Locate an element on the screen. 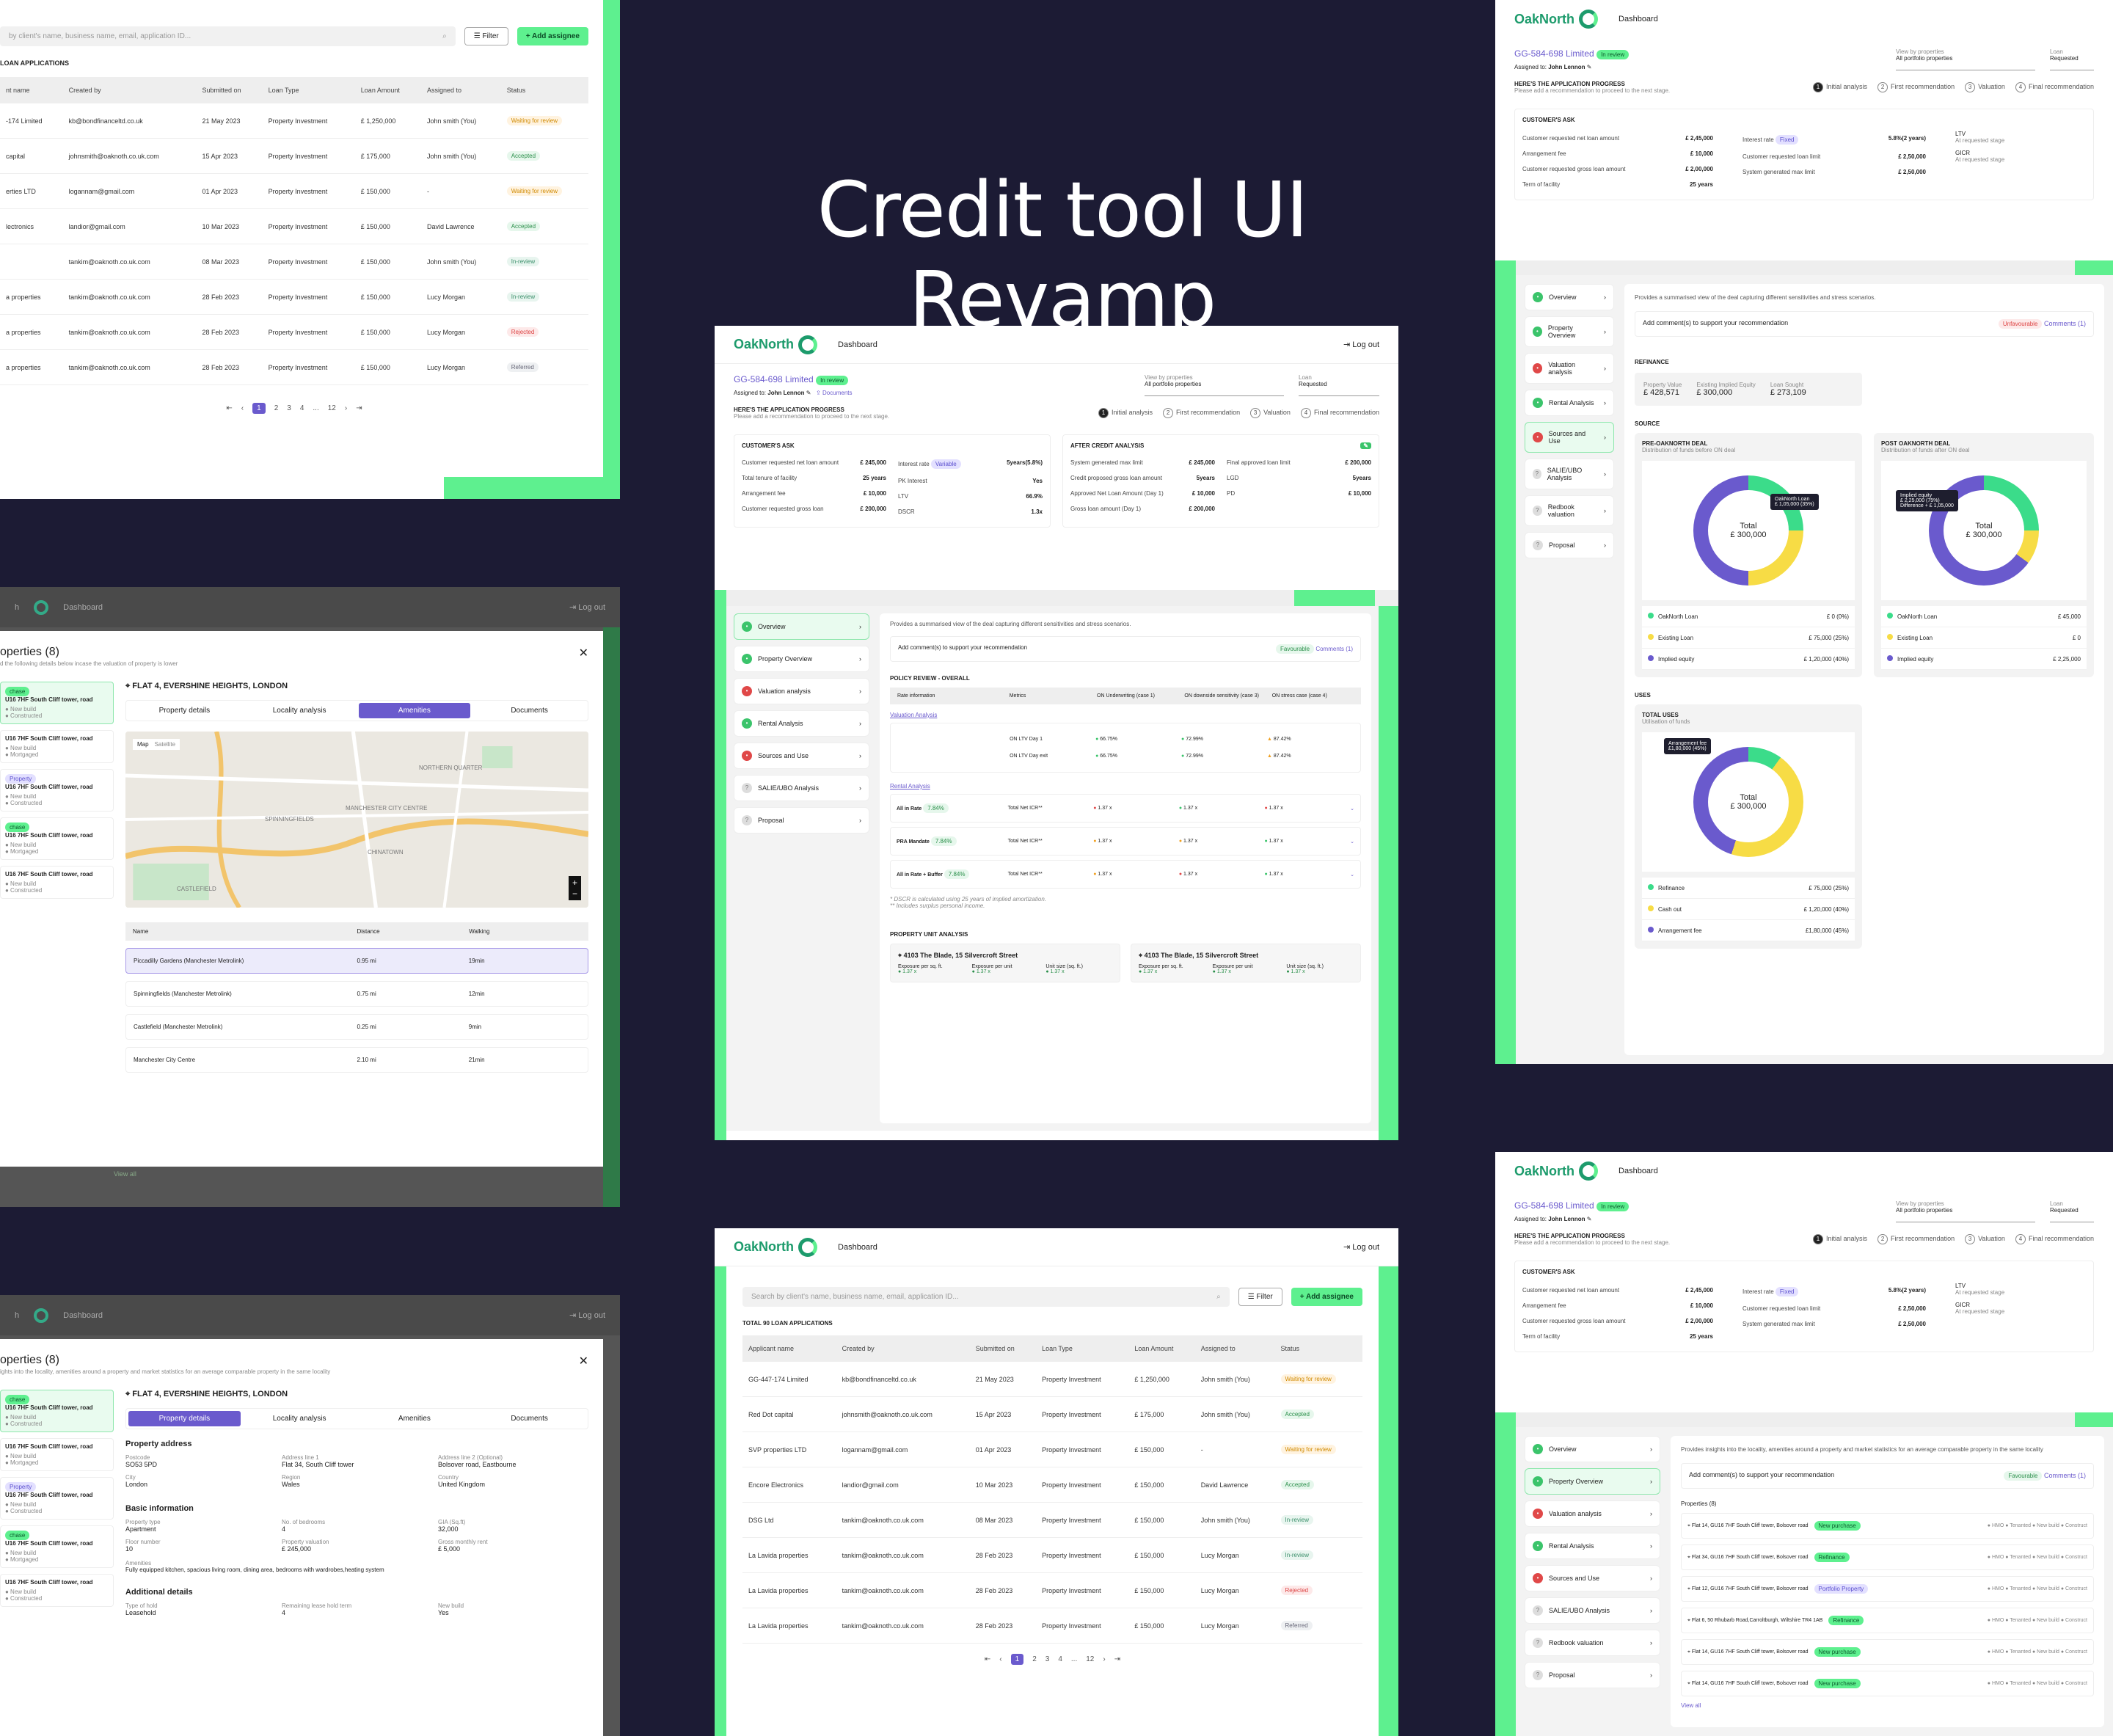  amenity-row: Manchester City Centre 2.10 mi 21min is located at coordinates (356, 1060).